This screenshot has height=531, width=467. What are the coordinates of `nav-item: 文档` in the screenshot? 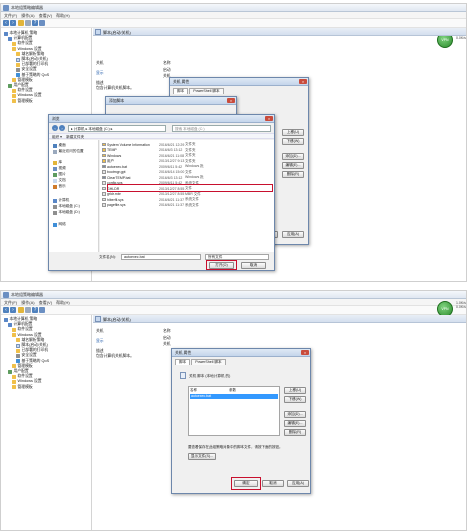 It's located at (59, 180).